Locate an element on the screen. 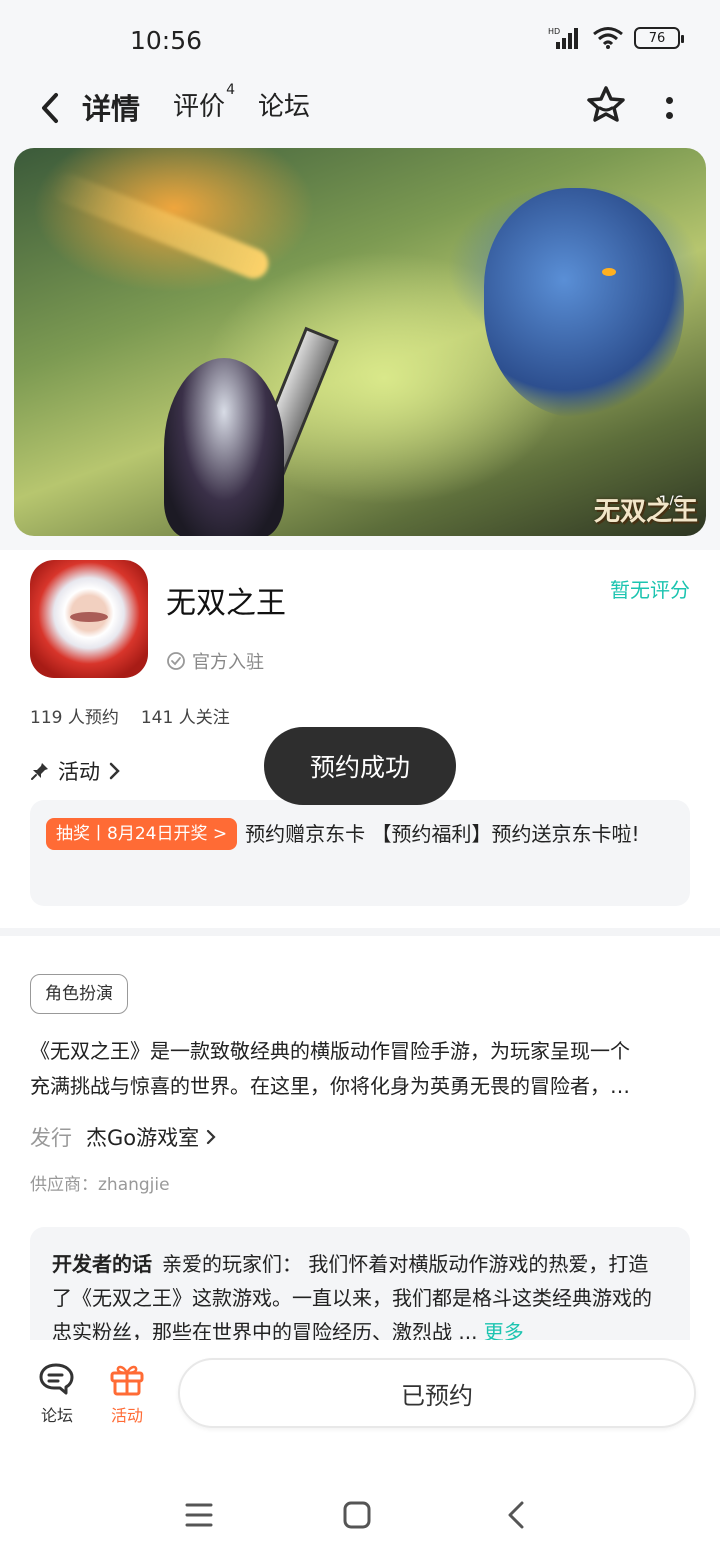 Image resolution: width=720 pixels, height=1560 pixels. back-nav-icon is located at coordinates (517, 1515).